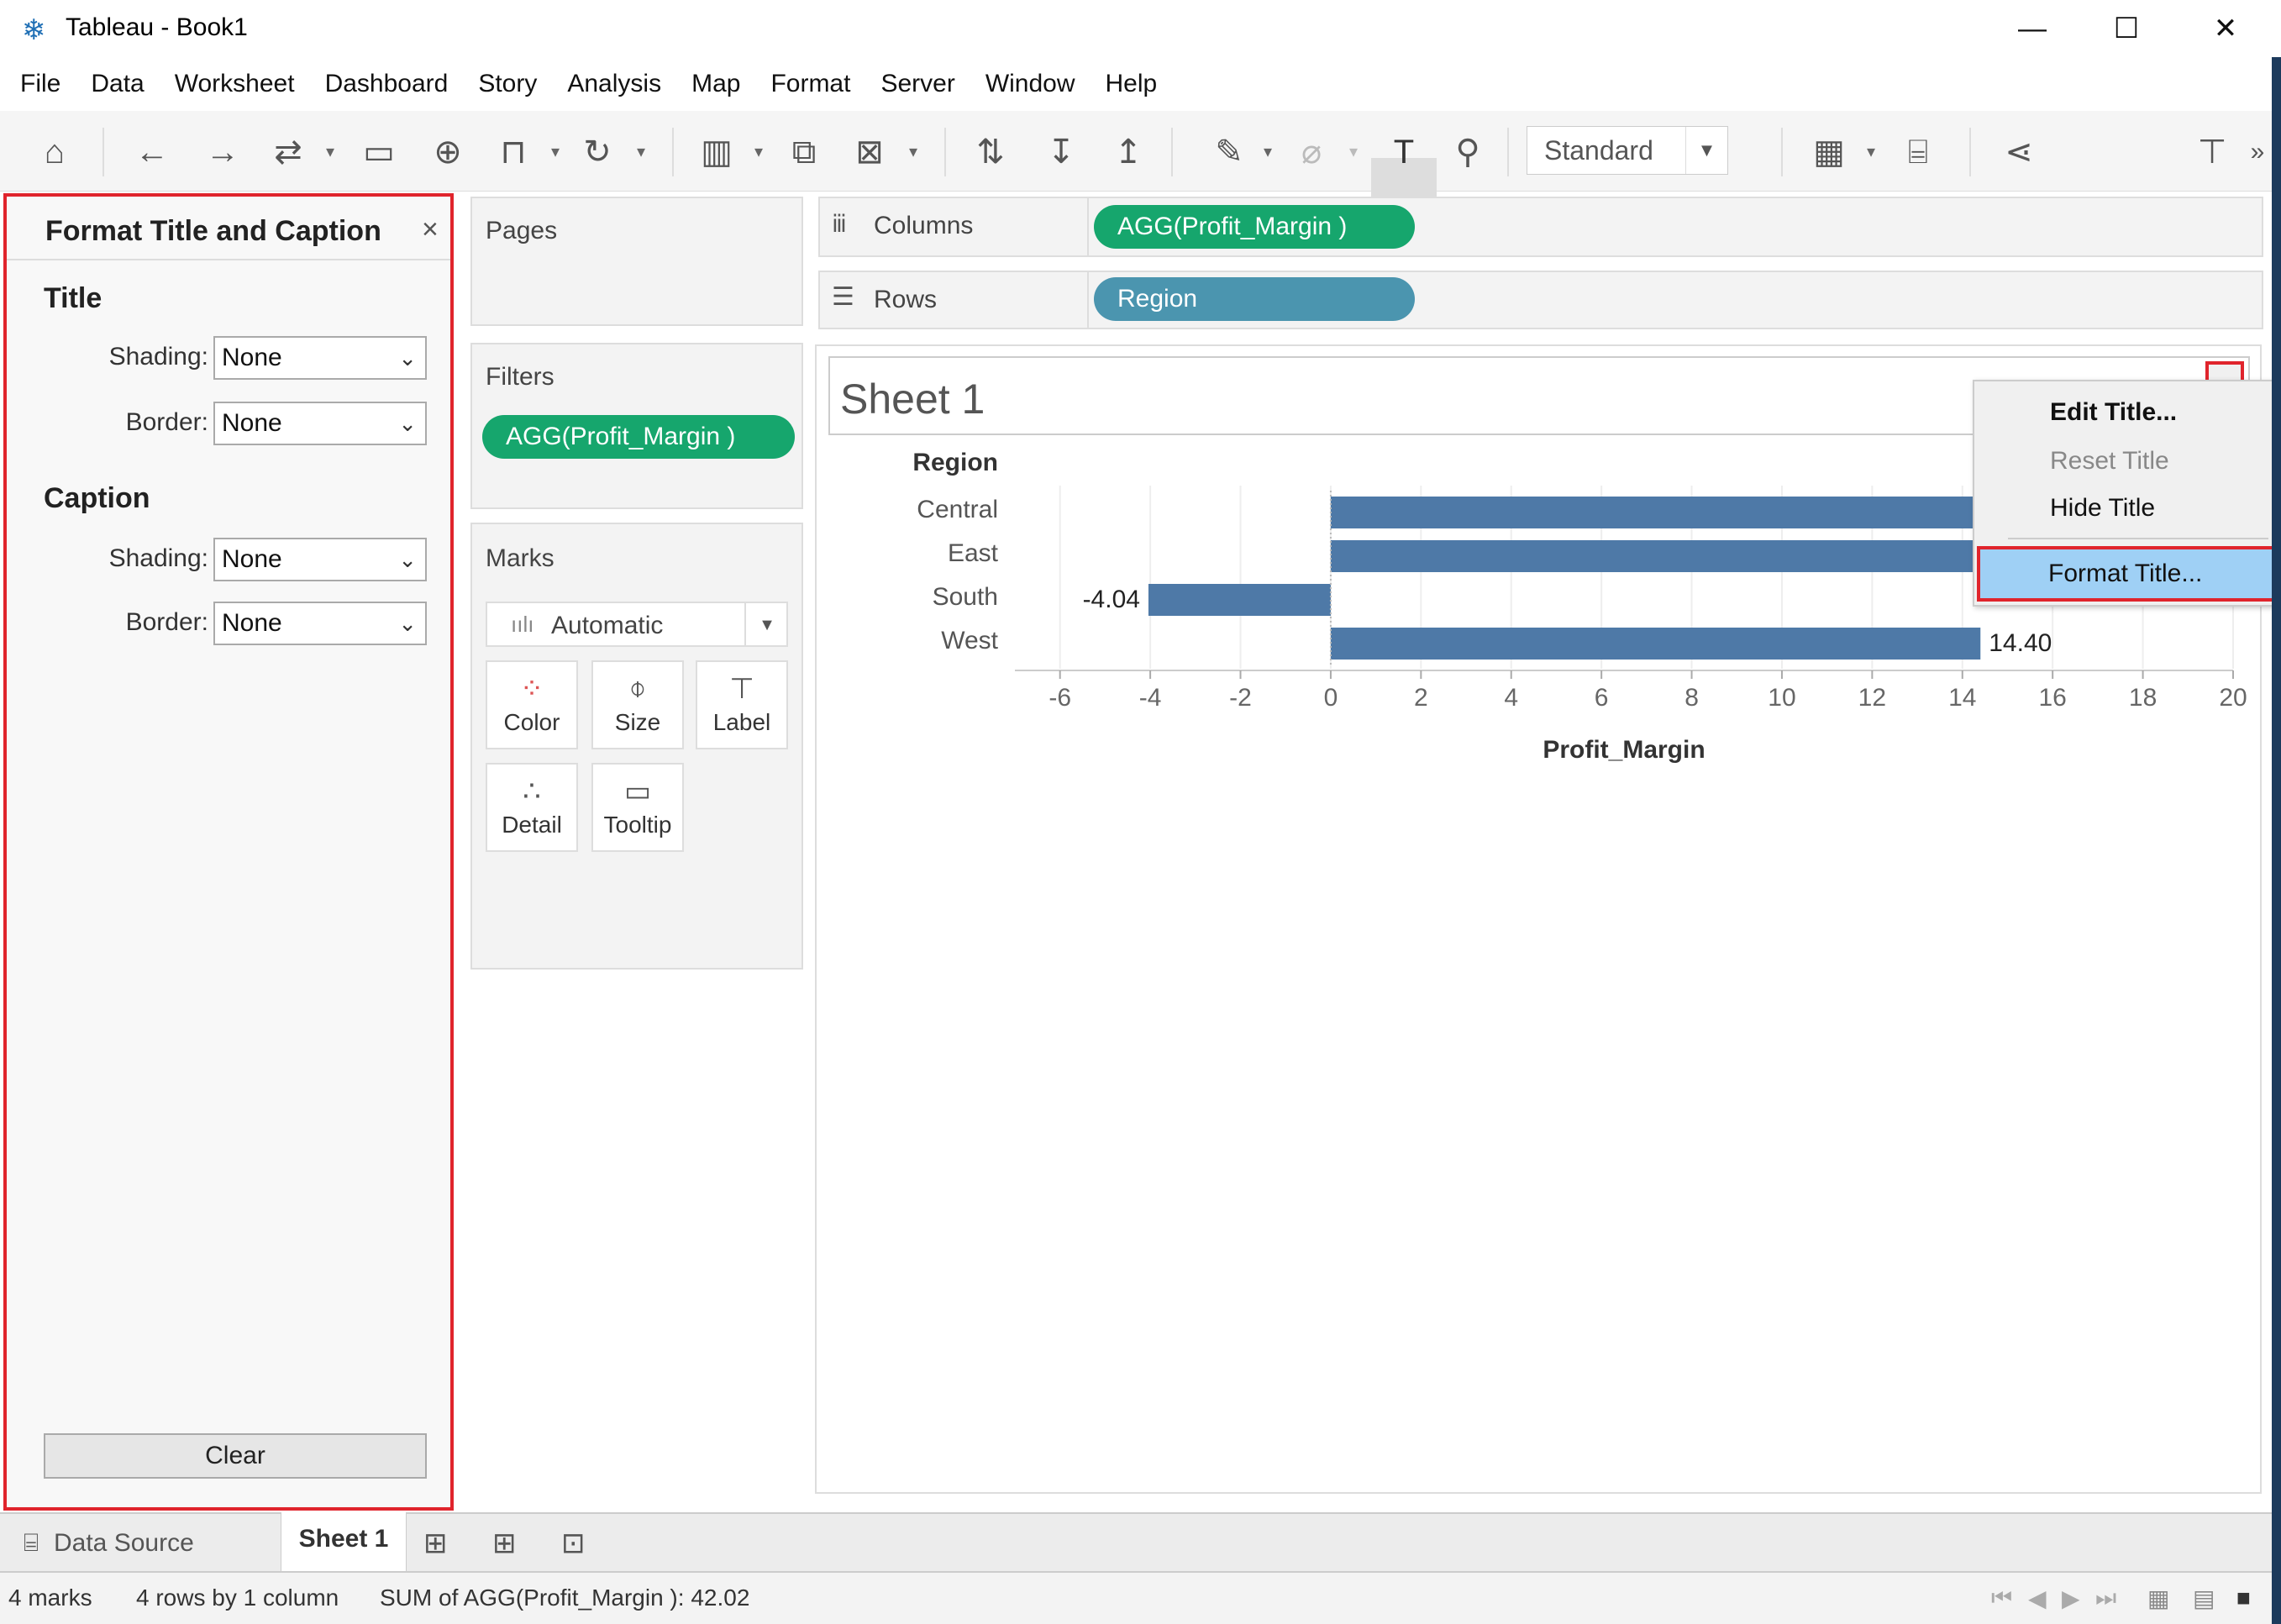 The height and width of the screenshot is (1624, 2281). What do you see at coordinates (1467, 152) in the screenshot?
I see `pin-icon: ⚲` at bounding box center [1467, 152].